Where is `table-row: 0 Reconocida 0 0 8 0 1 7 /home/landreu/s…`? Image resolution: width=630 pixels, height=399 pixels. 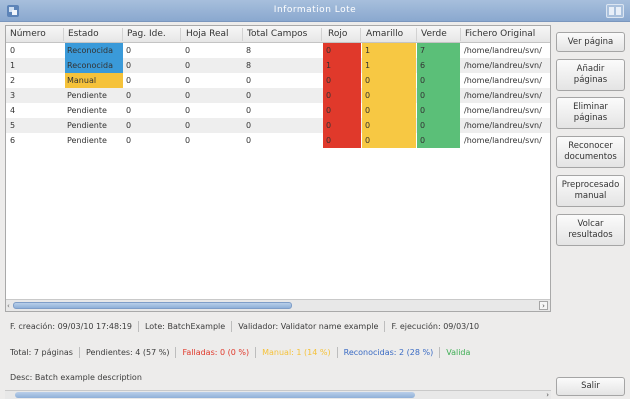 table-row: 0 Reconocida 0 0 8 0 1 7 /home/landreu/s… is located at coordinates (278, 50).